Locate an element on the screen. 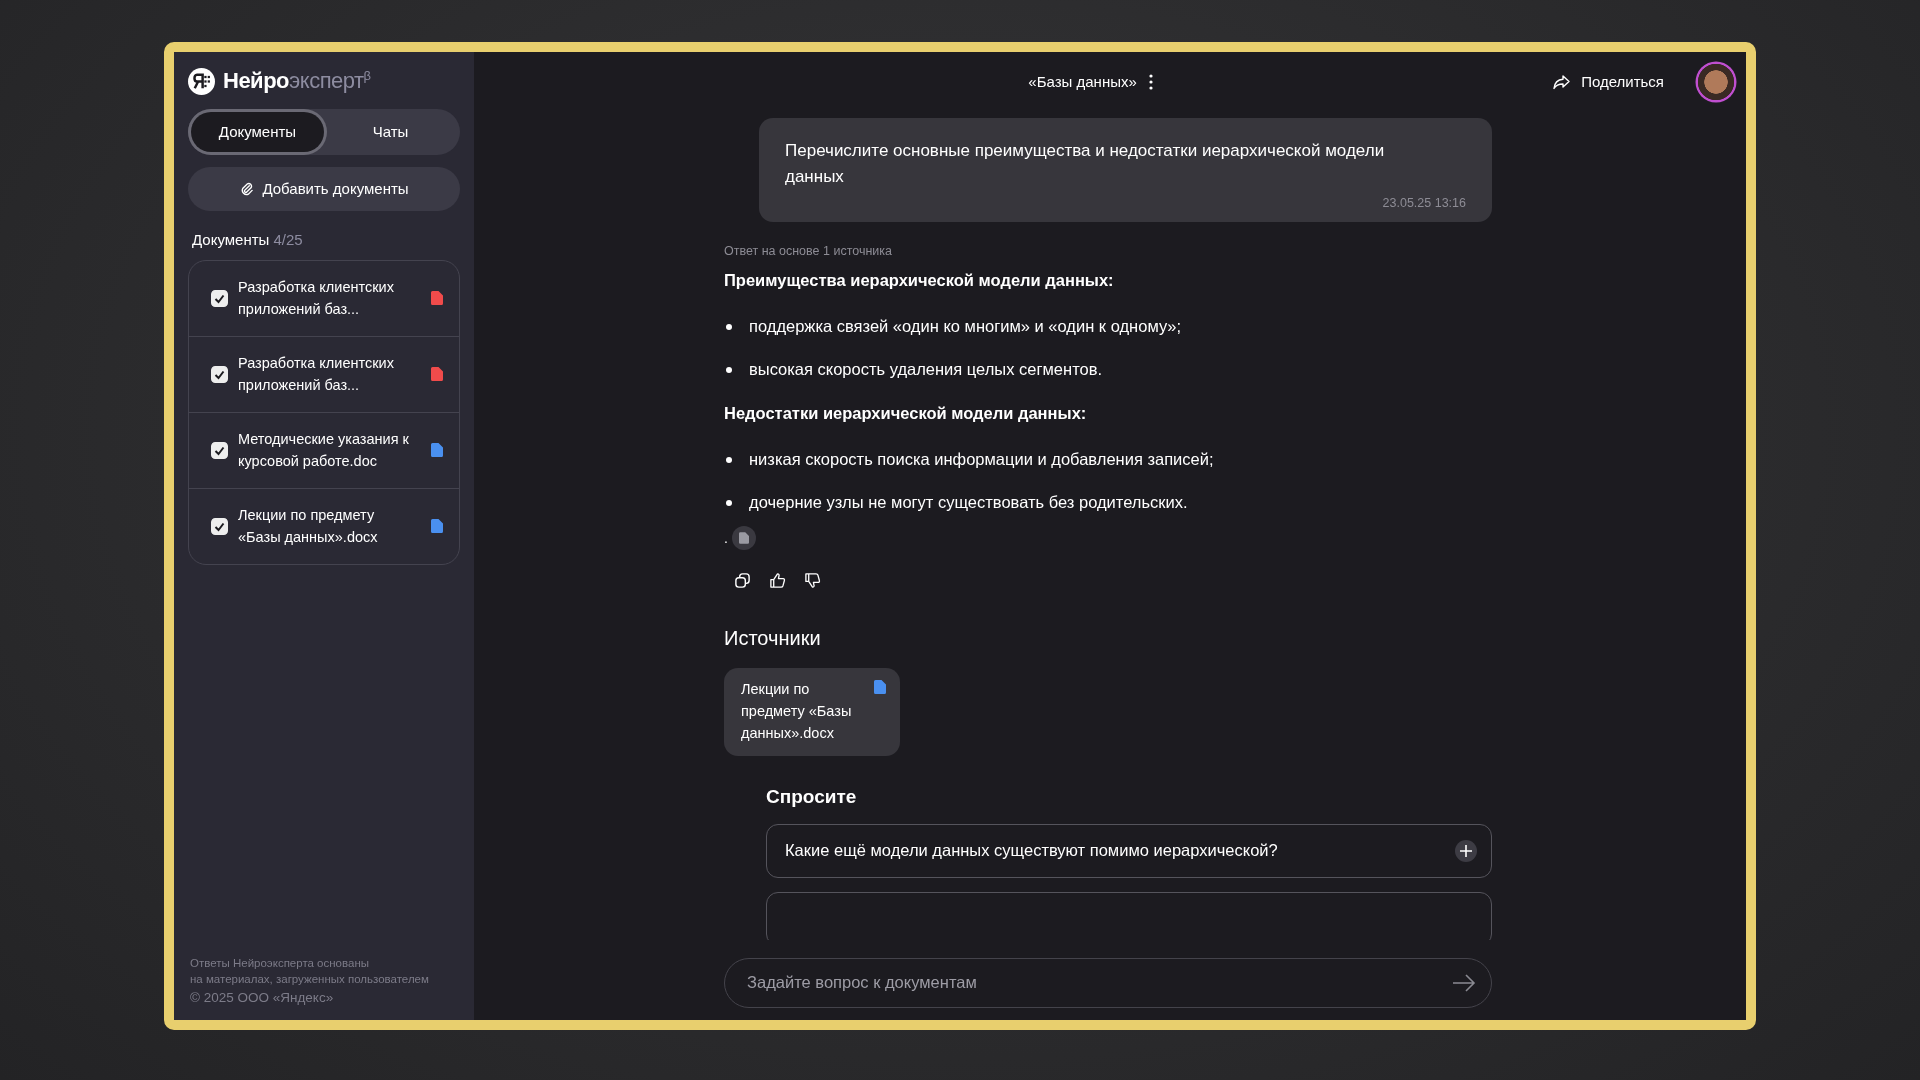 The height and width of the screenshot is (1080, 1920). file-icon is located at coordinates (743, 537).